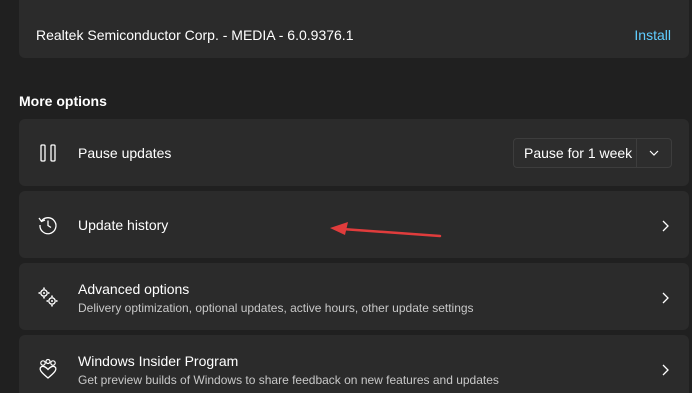 Image resolution: width=692 pixels, height=393 pixels. Describe the element at coordinates (578, 153) in the screenshot. I see `pause-duration-value: Pause for 1 week` at that location.